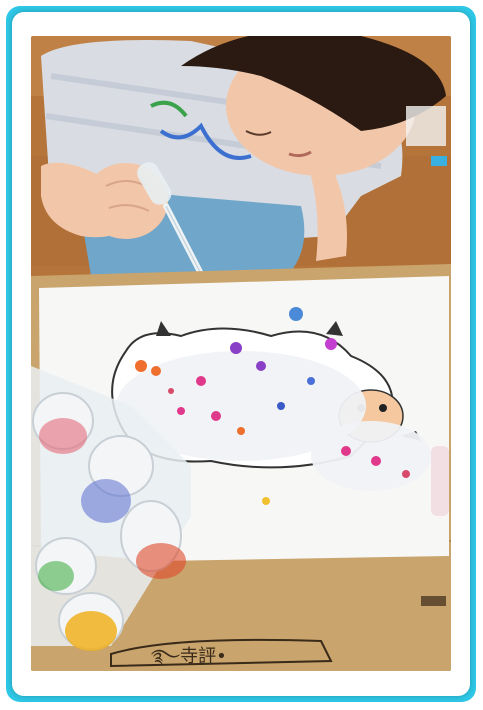 The height and width of the screenshot is (710, 483). I want to click on box-print-text: ࿐寺評•, so click(189, 656).